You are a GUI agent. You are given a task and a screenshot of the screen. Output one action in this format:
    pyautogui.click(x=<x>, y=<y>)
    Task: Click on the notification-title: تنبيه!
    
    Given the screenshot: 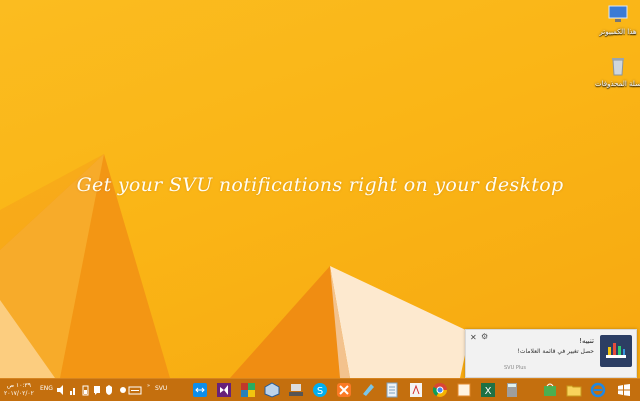 What is the action you would take?
    pyautogui.click(x=586, y=341)
    